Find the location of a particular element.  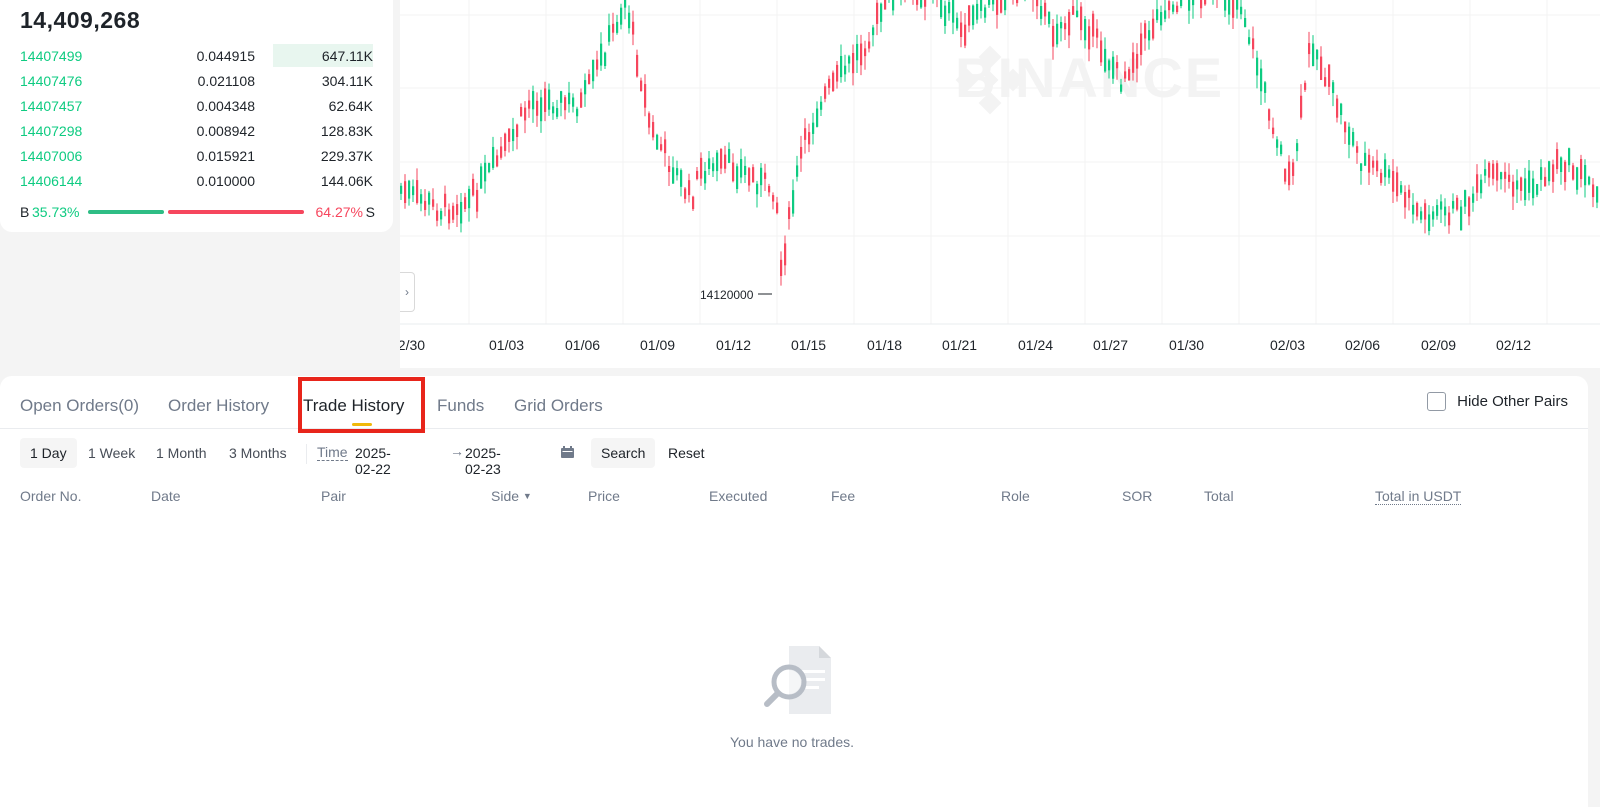

col-total-in-usdt: Total in USDT is located at coordinates (1418, 496).